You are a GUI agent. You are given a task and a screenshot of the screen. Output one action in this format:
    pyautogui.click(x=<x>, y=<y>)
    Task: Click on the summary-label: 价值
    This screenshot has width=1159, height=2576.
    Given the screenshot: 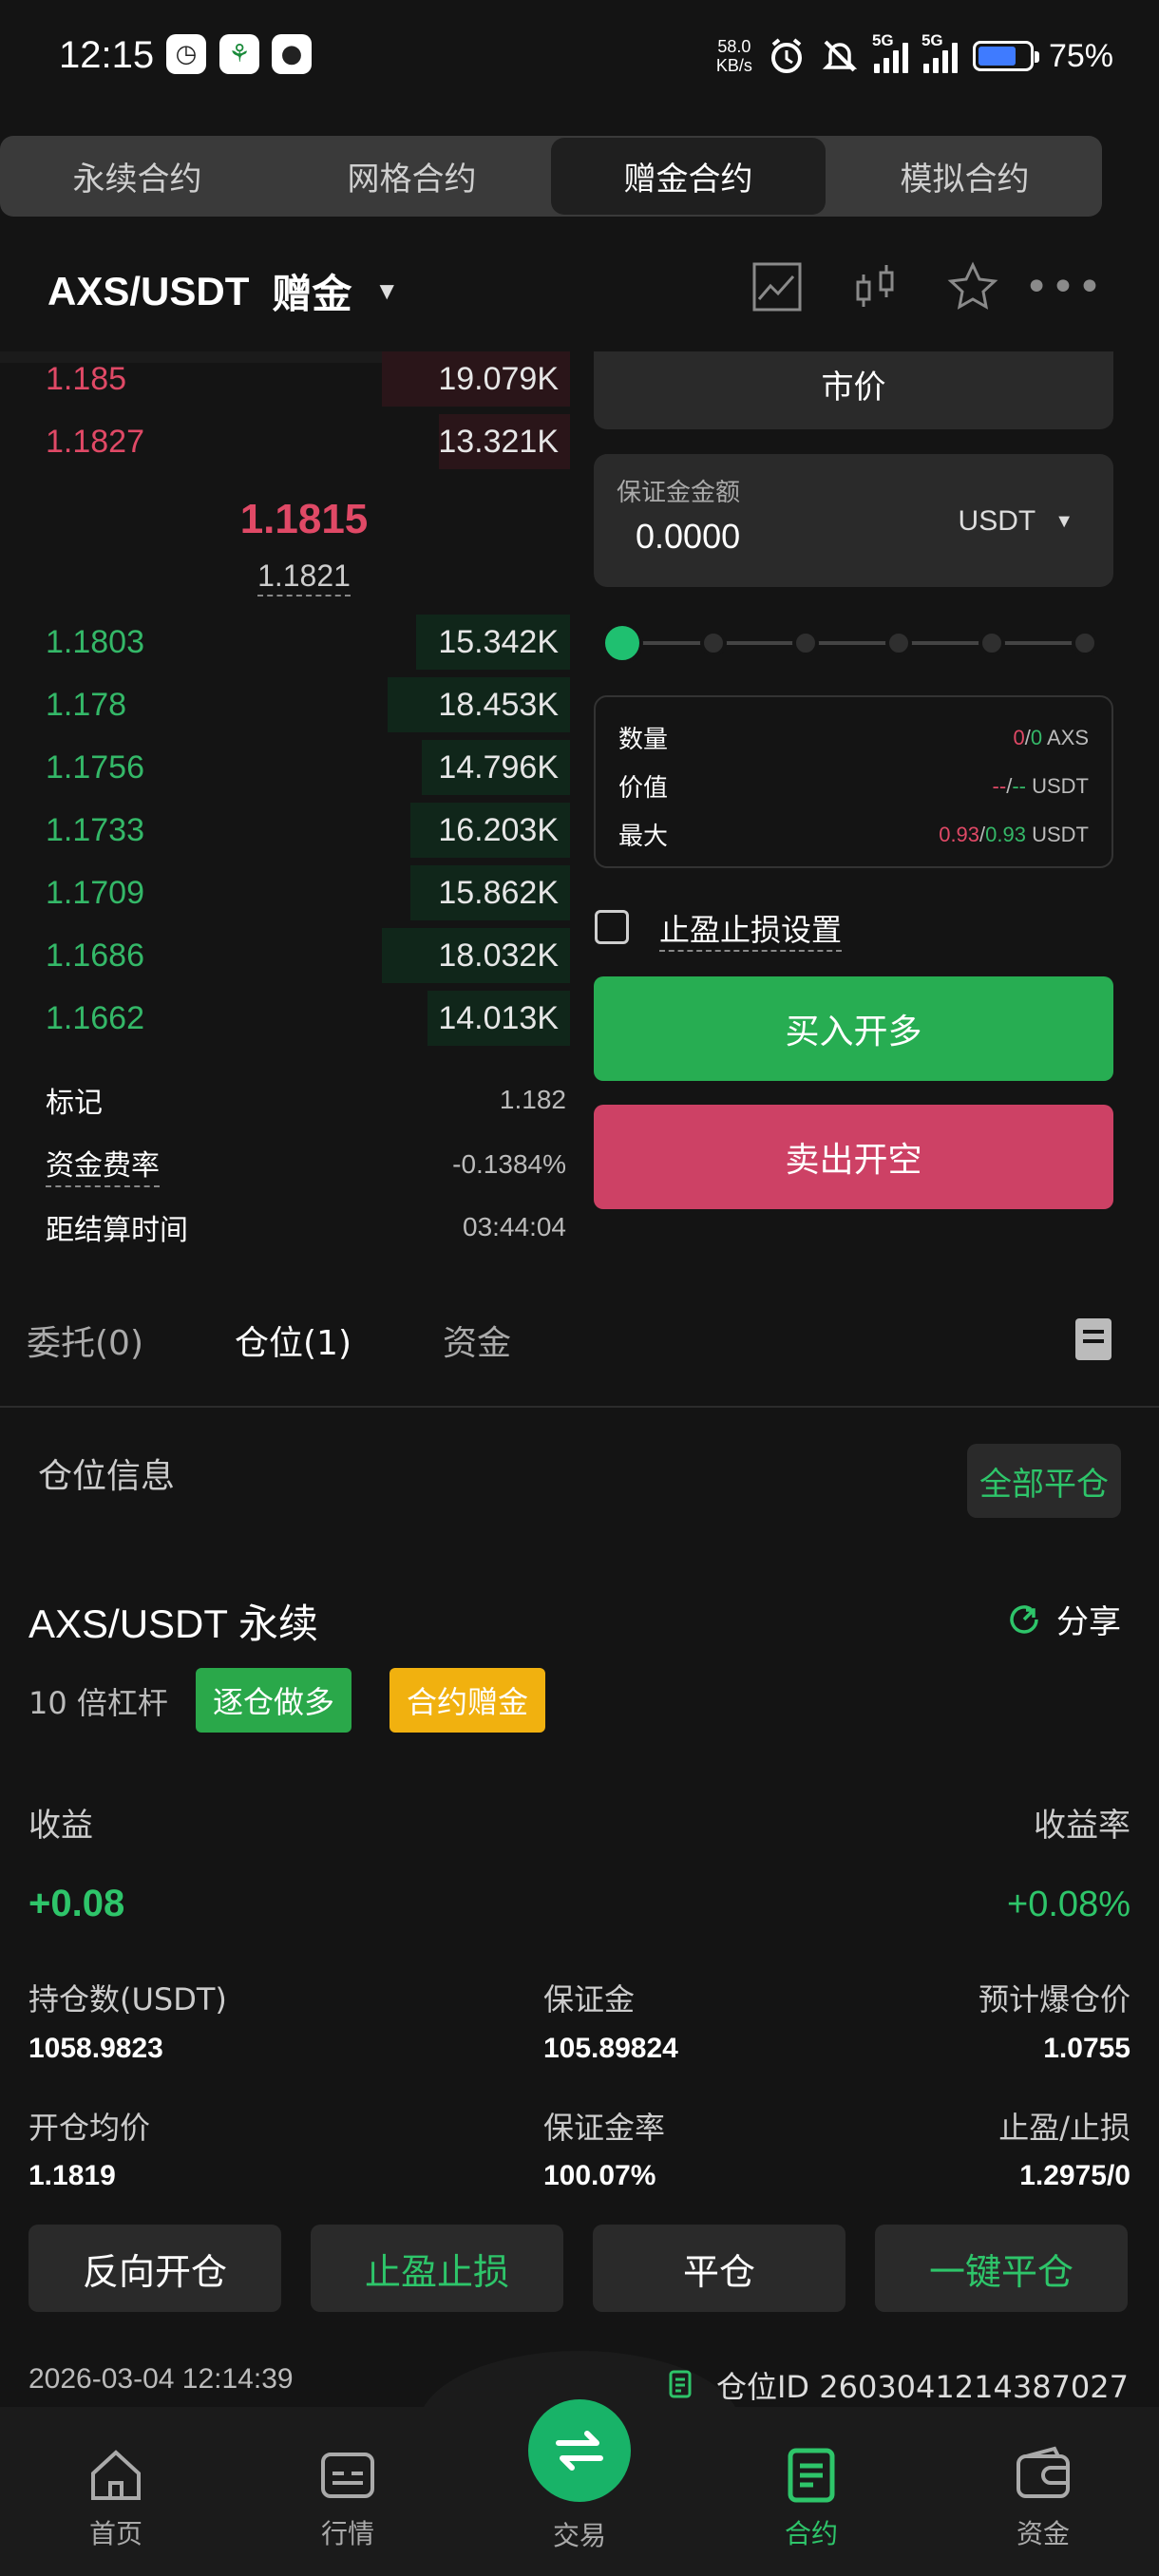 What is the action you would take?
    pyautogui.click(x=643, y=788)
    